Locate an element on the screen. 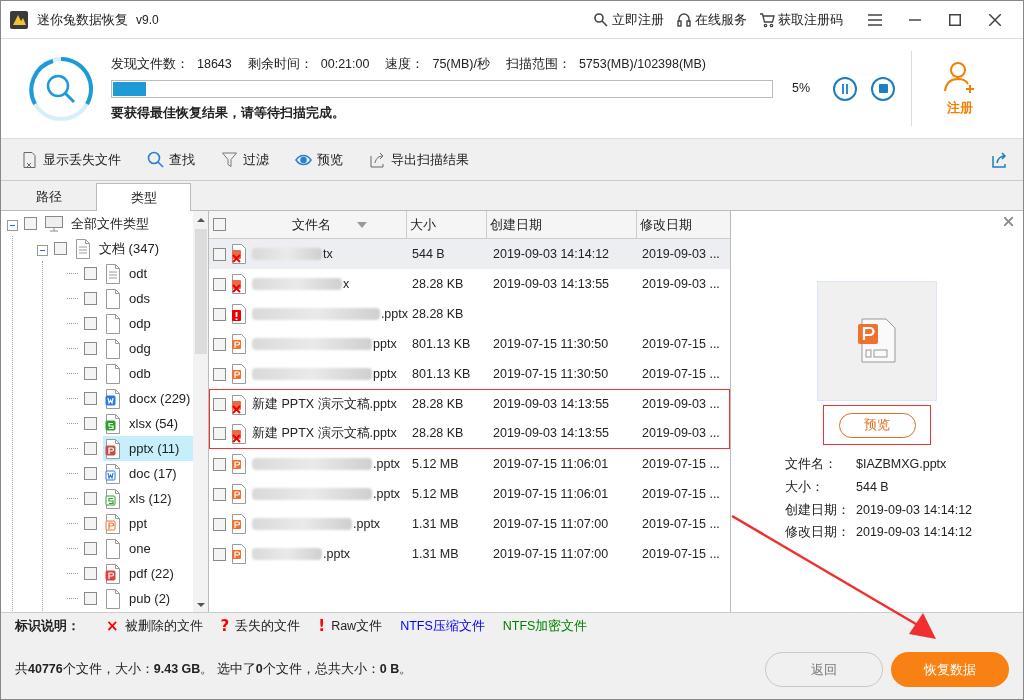  tree-item: one is located at coordinates (148, 548).